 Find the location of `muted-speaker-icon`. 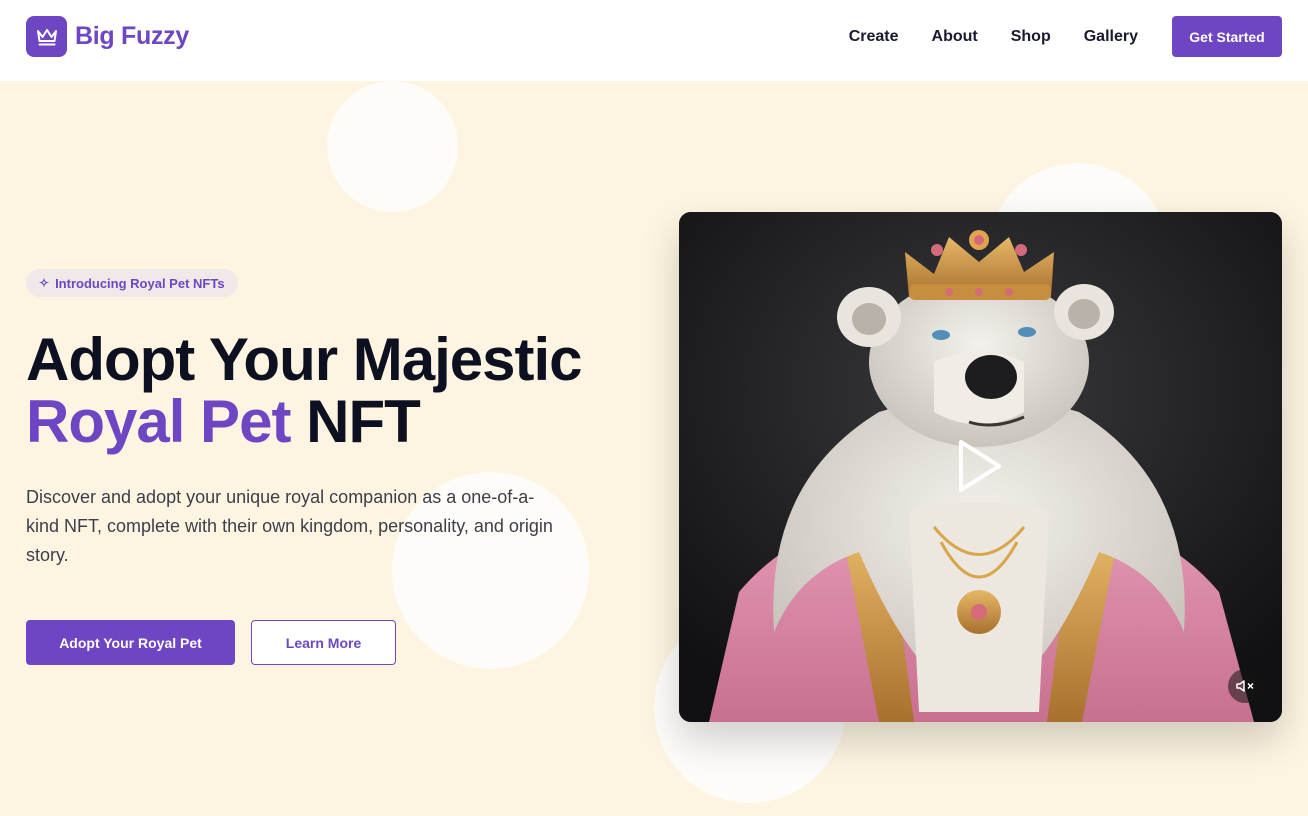

muted-speaker-icon is located at coordinates (1245, 686).